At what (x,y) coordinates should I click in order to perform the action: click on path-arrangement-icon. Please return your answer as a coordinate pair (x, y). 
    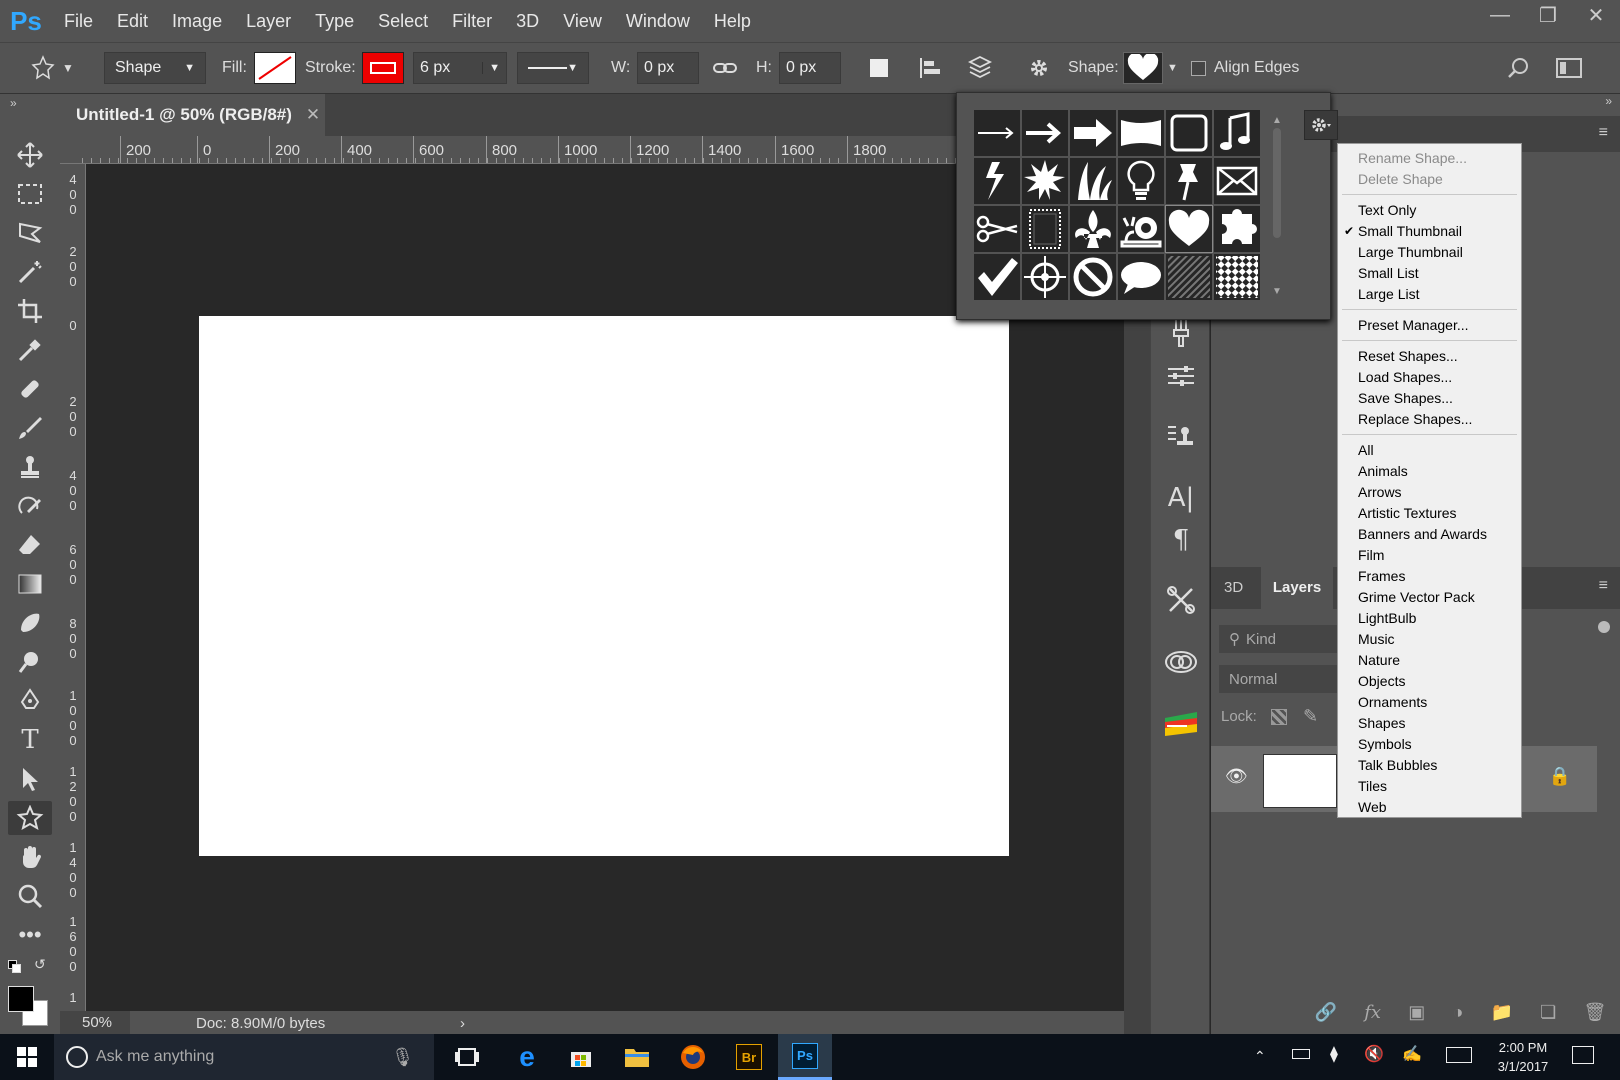
    Looking at the image, I should click on (980, 68).